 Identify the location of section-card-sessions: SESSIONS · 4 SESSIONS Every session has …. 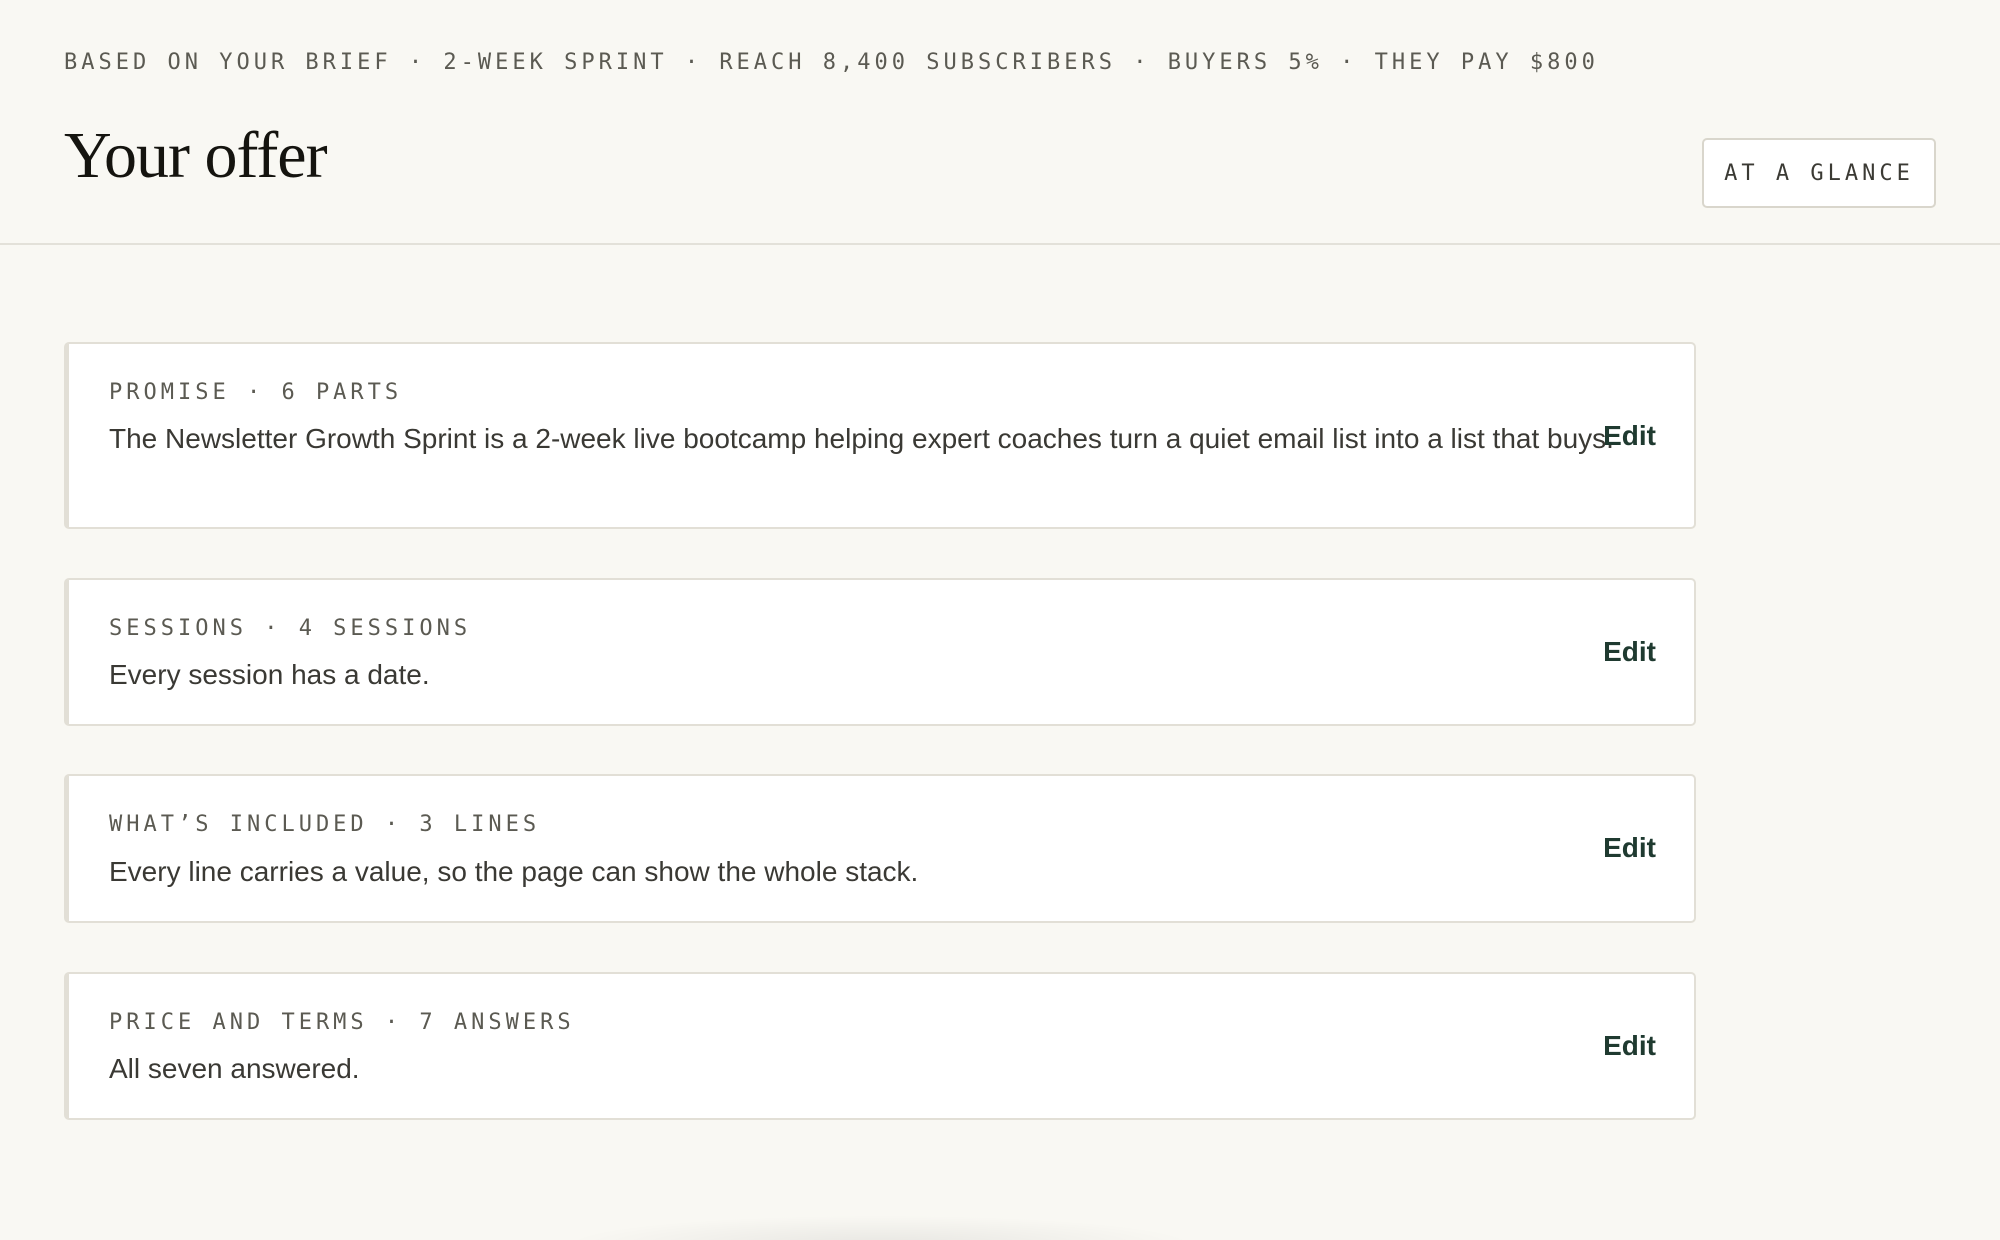
(880, 652).